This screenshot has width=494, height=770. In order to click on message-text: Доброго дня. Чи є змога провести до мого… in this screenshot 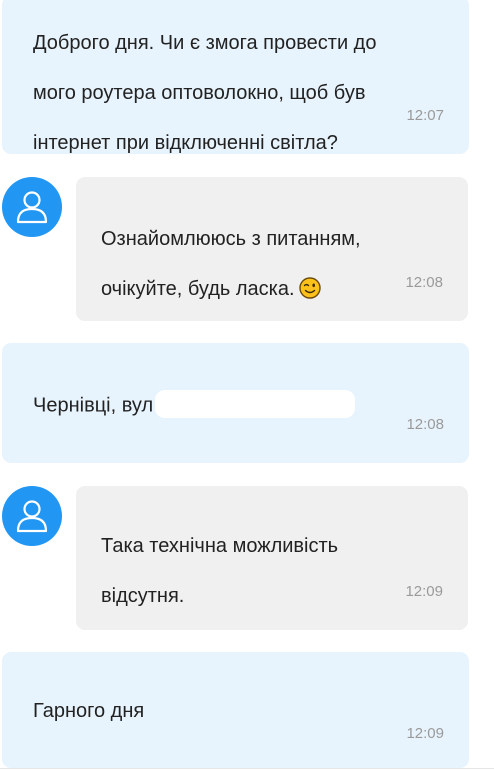, I will do `click(205, 93)`.